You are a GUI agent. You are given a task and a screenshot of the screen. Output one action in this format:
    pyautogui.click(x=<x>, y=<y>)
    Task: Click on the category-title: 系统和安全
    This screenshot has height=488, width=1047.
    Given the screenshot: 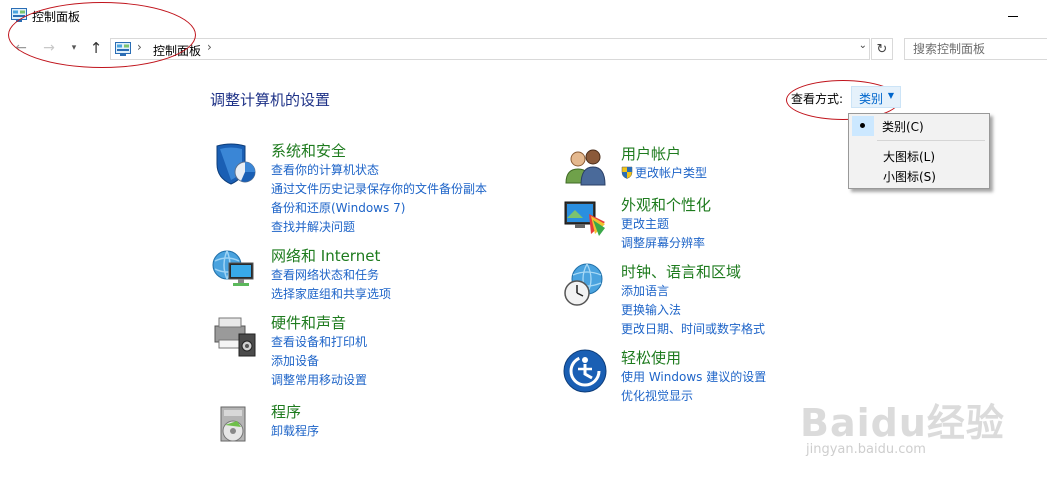 What is the action you would take?
    pyautogui.click(x=308, y=150)
    